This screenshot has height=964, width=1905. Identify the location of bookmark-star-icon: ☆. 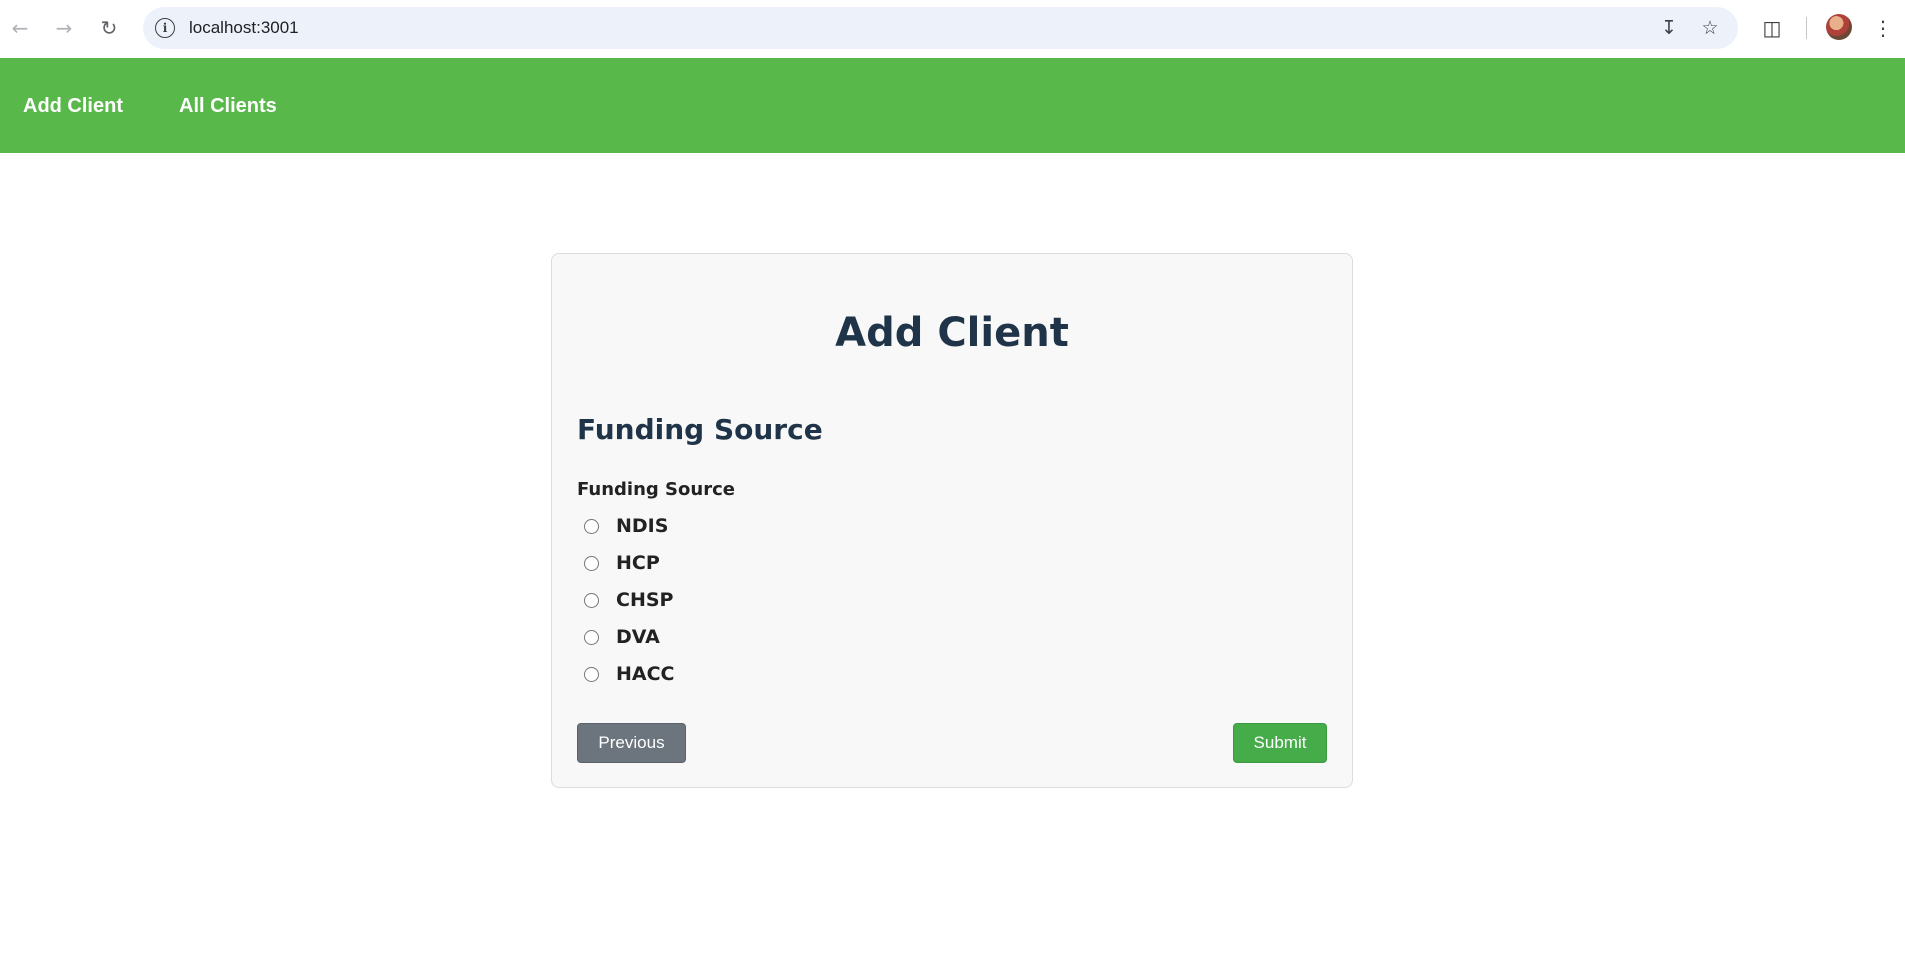
(1710, 28).